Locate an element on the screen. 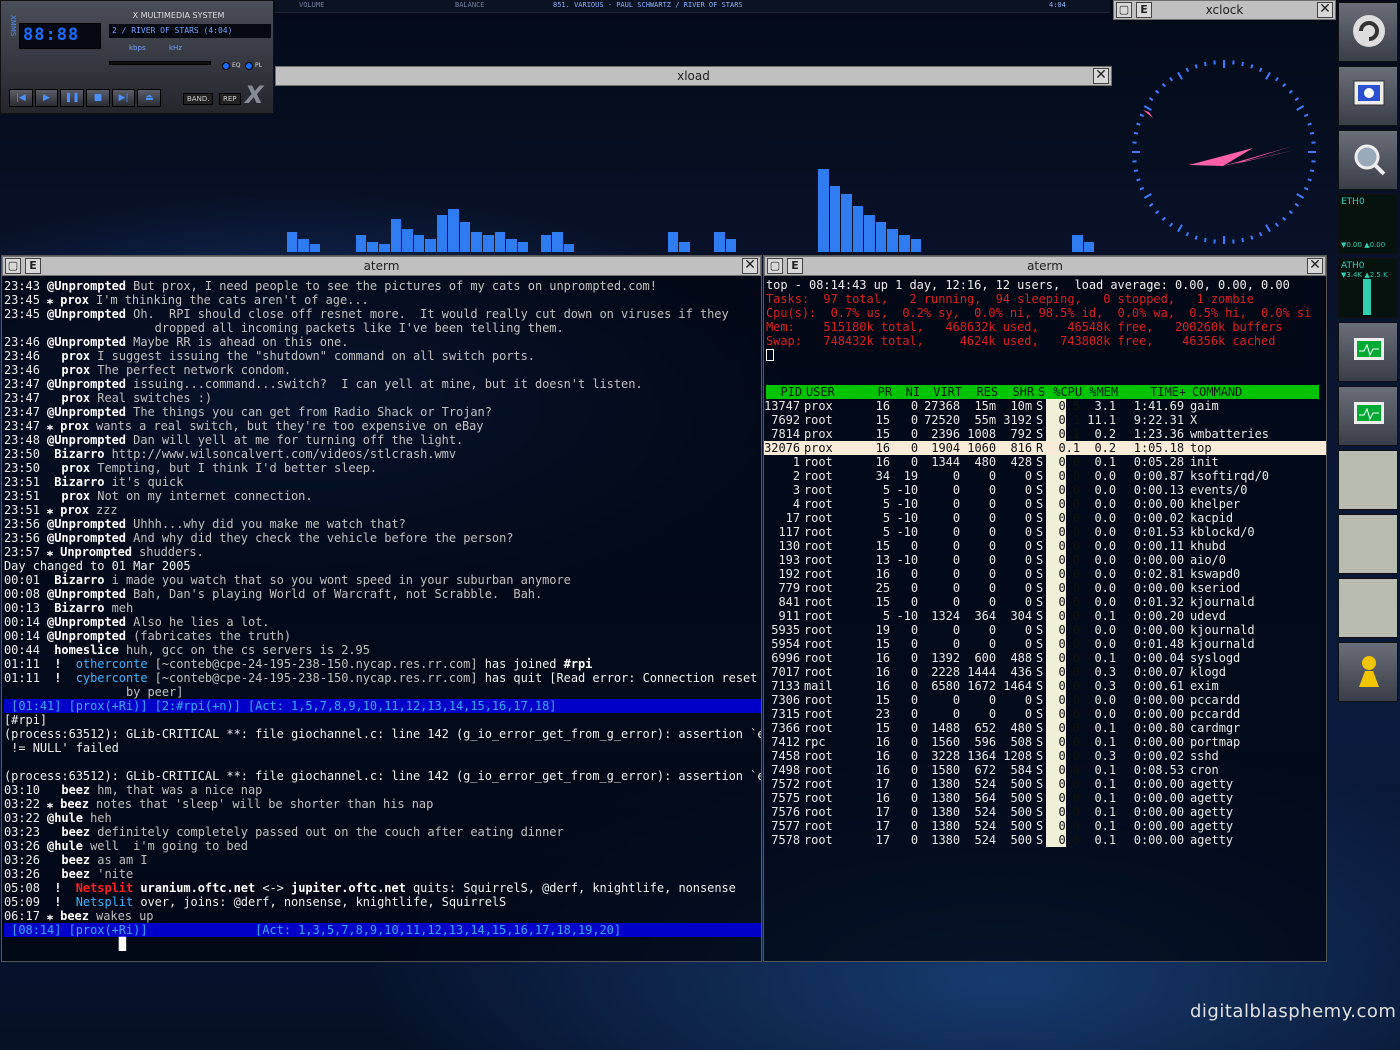 The height and width of the screenshot is (1050, 1400). error-line: != NULL' failed is located at coordinates (61, 748).